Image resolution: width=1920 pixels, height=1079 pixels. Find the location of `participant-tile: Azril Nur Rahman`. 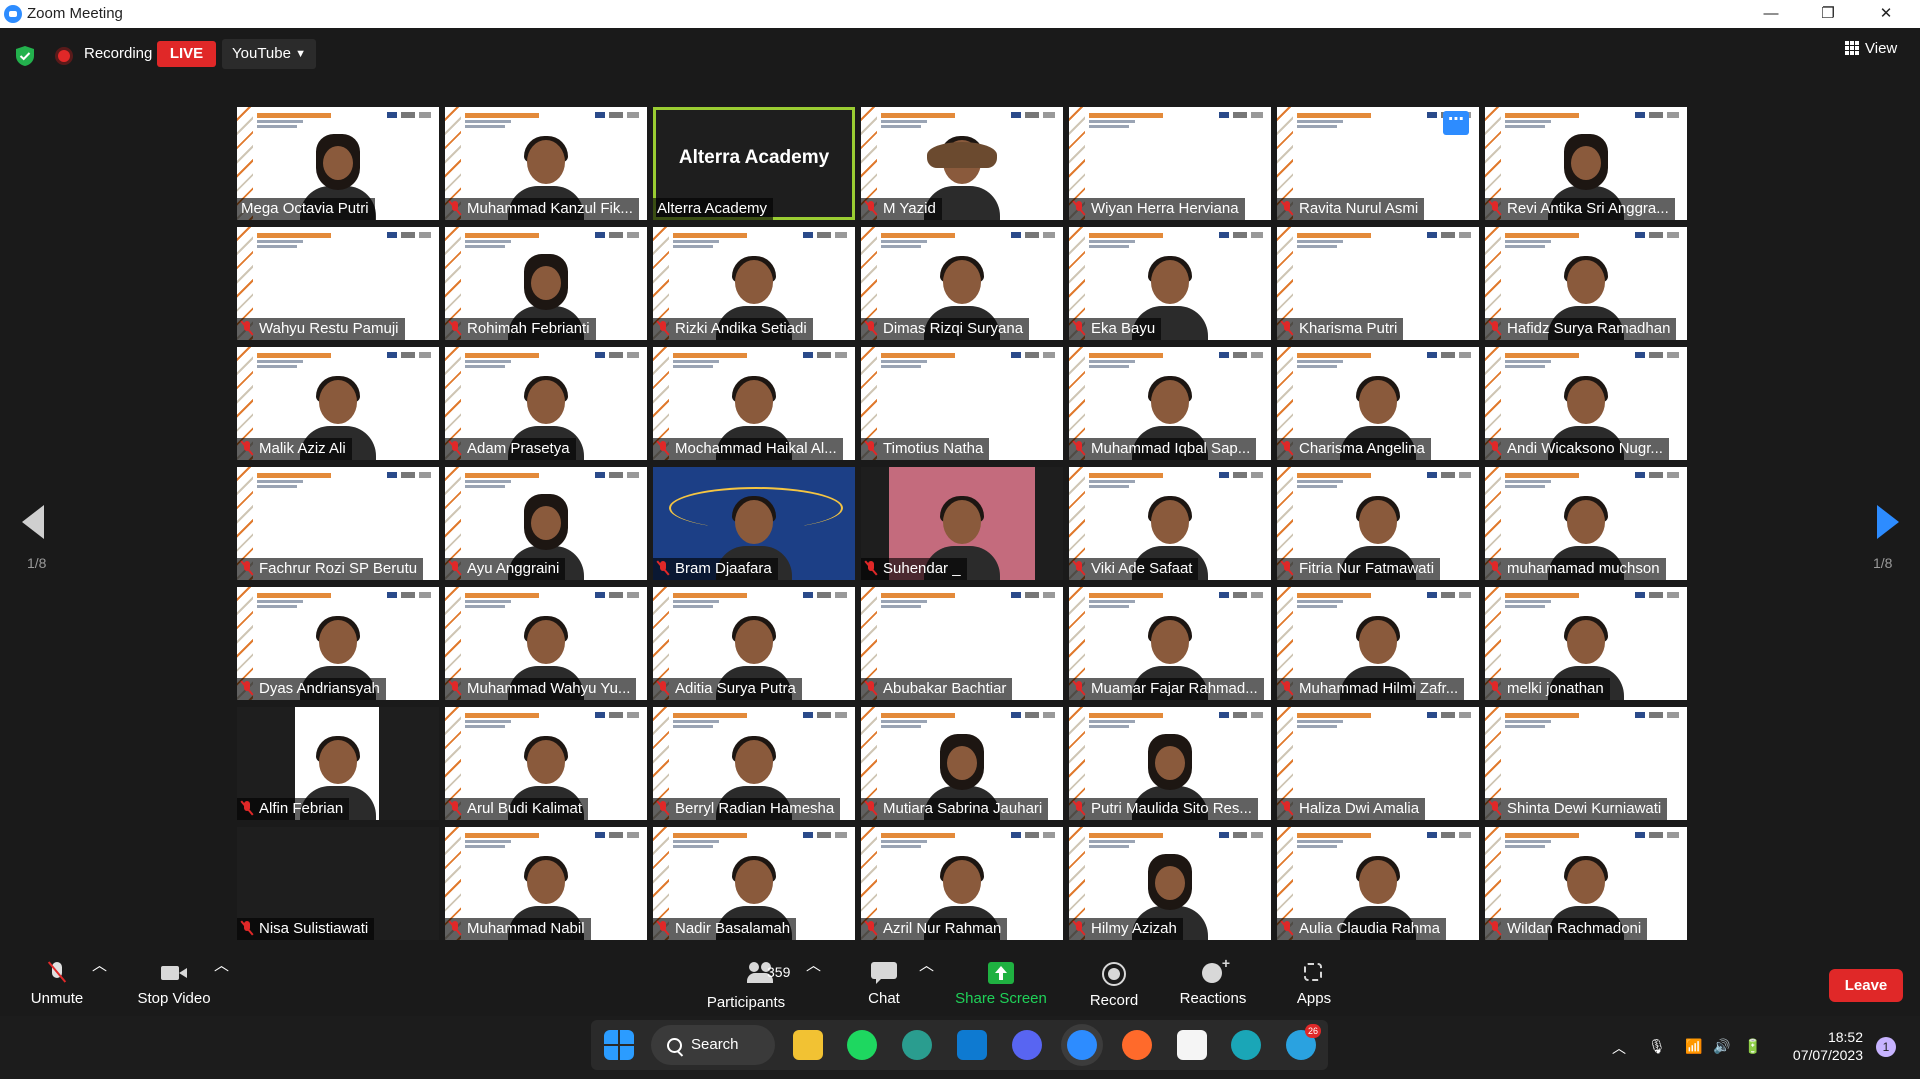

participant-tile: Azril Nur Rahman is located at coordinates (962, 883).